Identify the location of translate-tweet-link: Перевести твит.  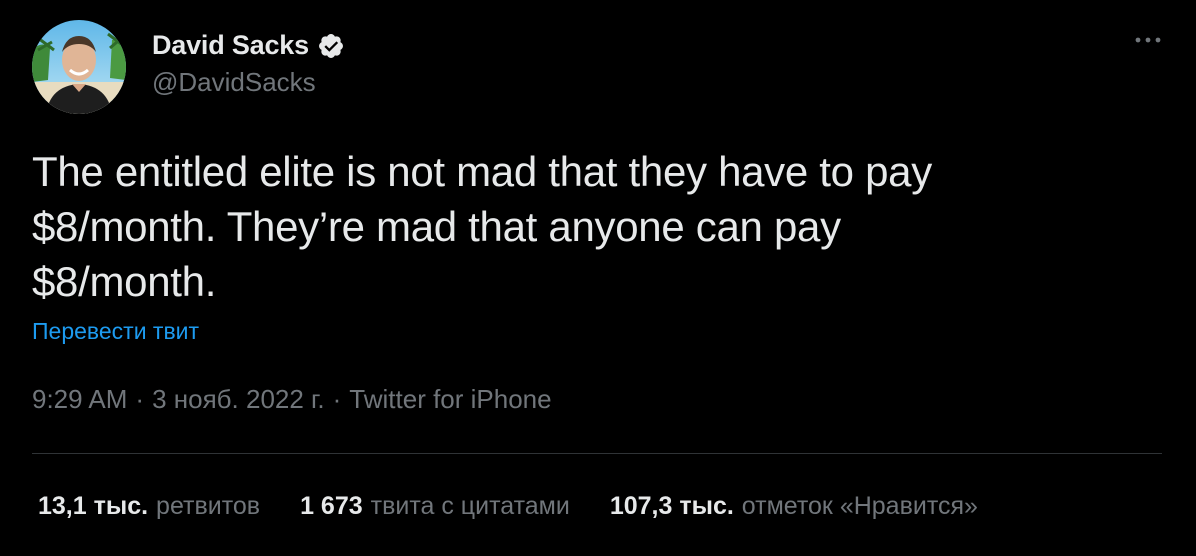
(115, 331).